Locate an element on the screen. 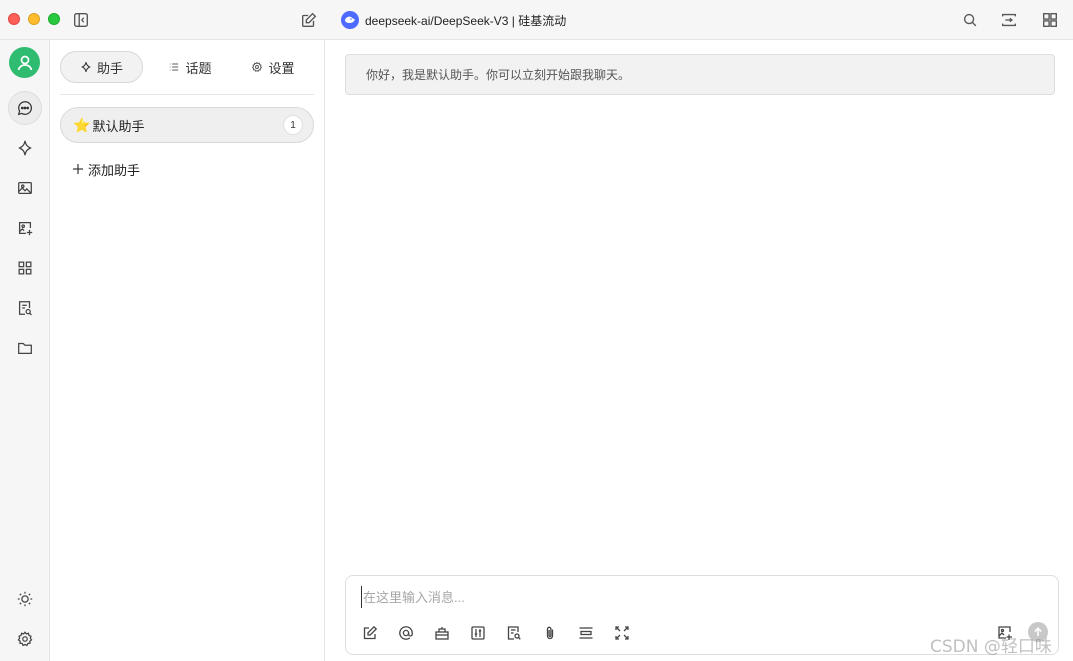 This screenshot has width=1073, height=661. apps-grid-icon is located at coordinates (25, 268).